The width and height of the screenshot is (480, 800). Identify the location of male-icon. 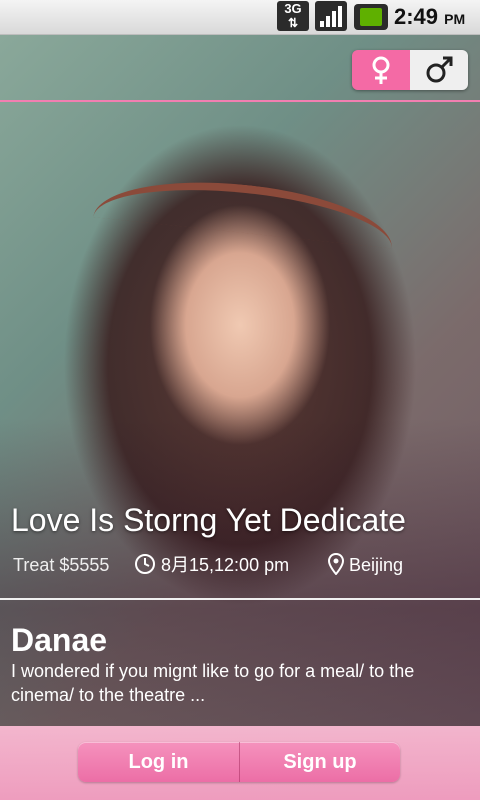
(439, 69).